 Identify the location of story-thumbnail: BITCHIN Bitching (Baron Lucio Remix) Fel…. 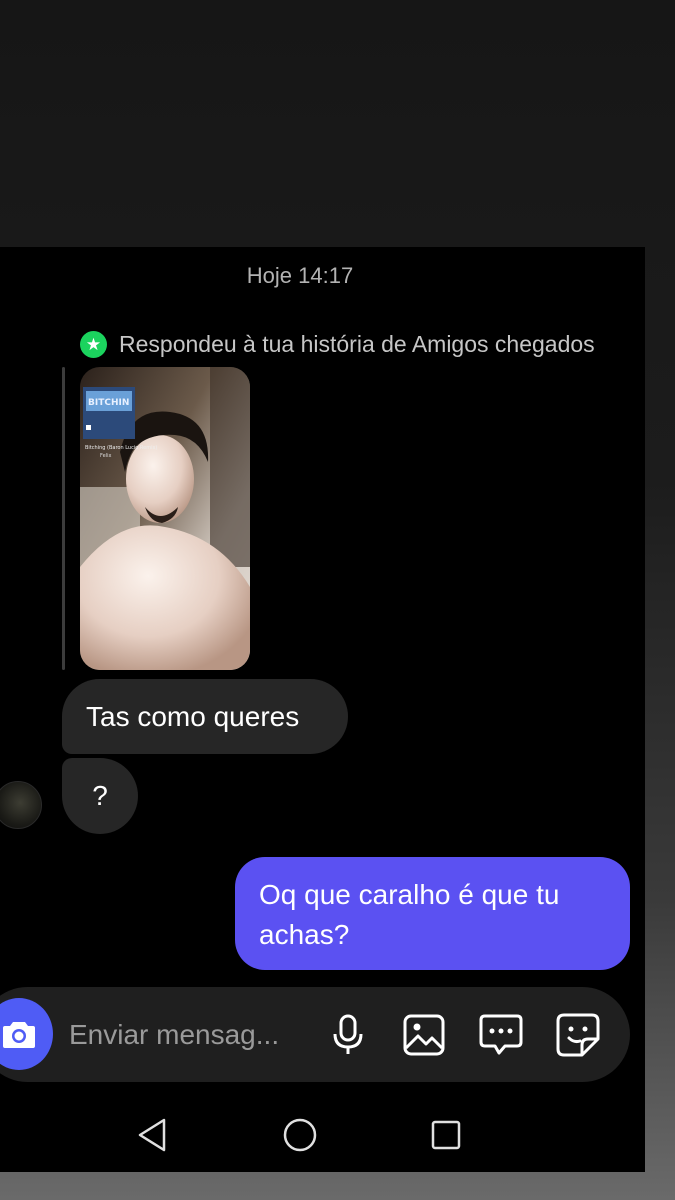
(165, 518).